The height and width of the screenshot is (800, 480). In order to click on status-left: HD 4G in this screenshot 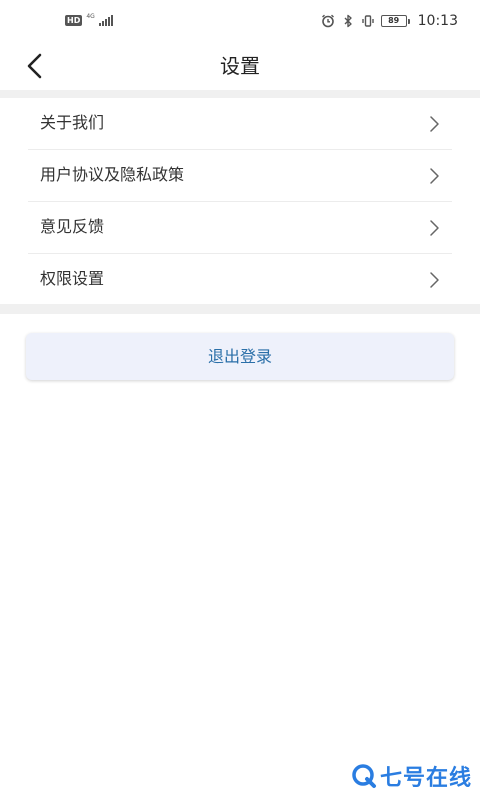, I will do `click(89, 19)`.